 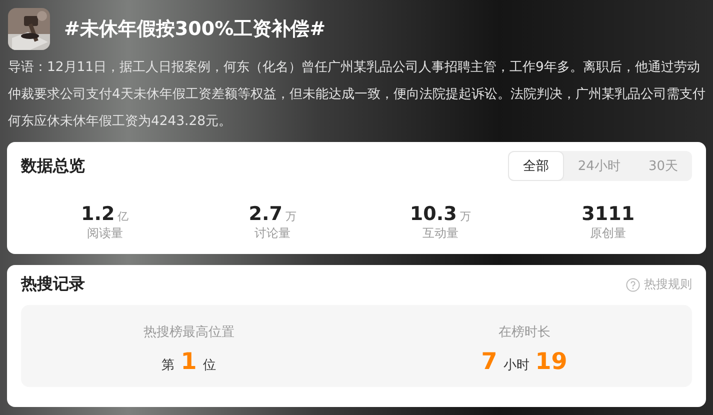 What do you see at coordinates (536, 166) in the screenshot?
I see `range-tab: 全部` at bounding box center [536, 166].